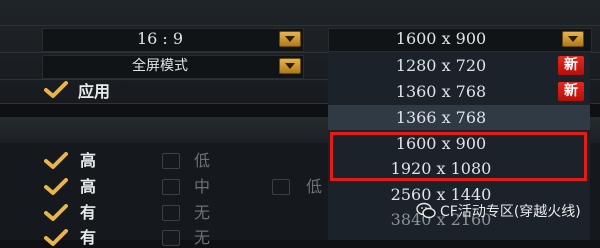 This screenshot has width=600, height=248. Describe the element at coordinates (160, 38) in the screenshot. I see `aspect-ratio-value: 16 : 9` at that location.